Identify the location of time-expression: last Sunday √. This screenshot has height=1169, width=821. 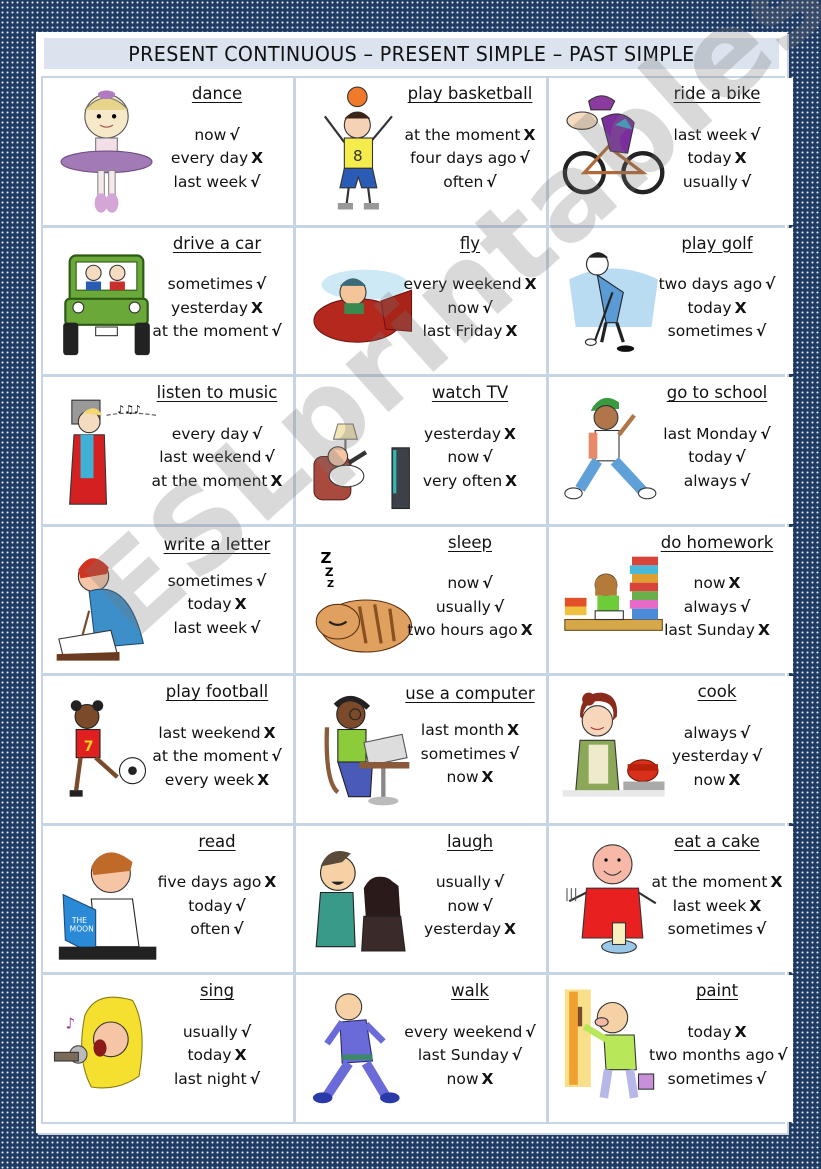
(470, 1056).